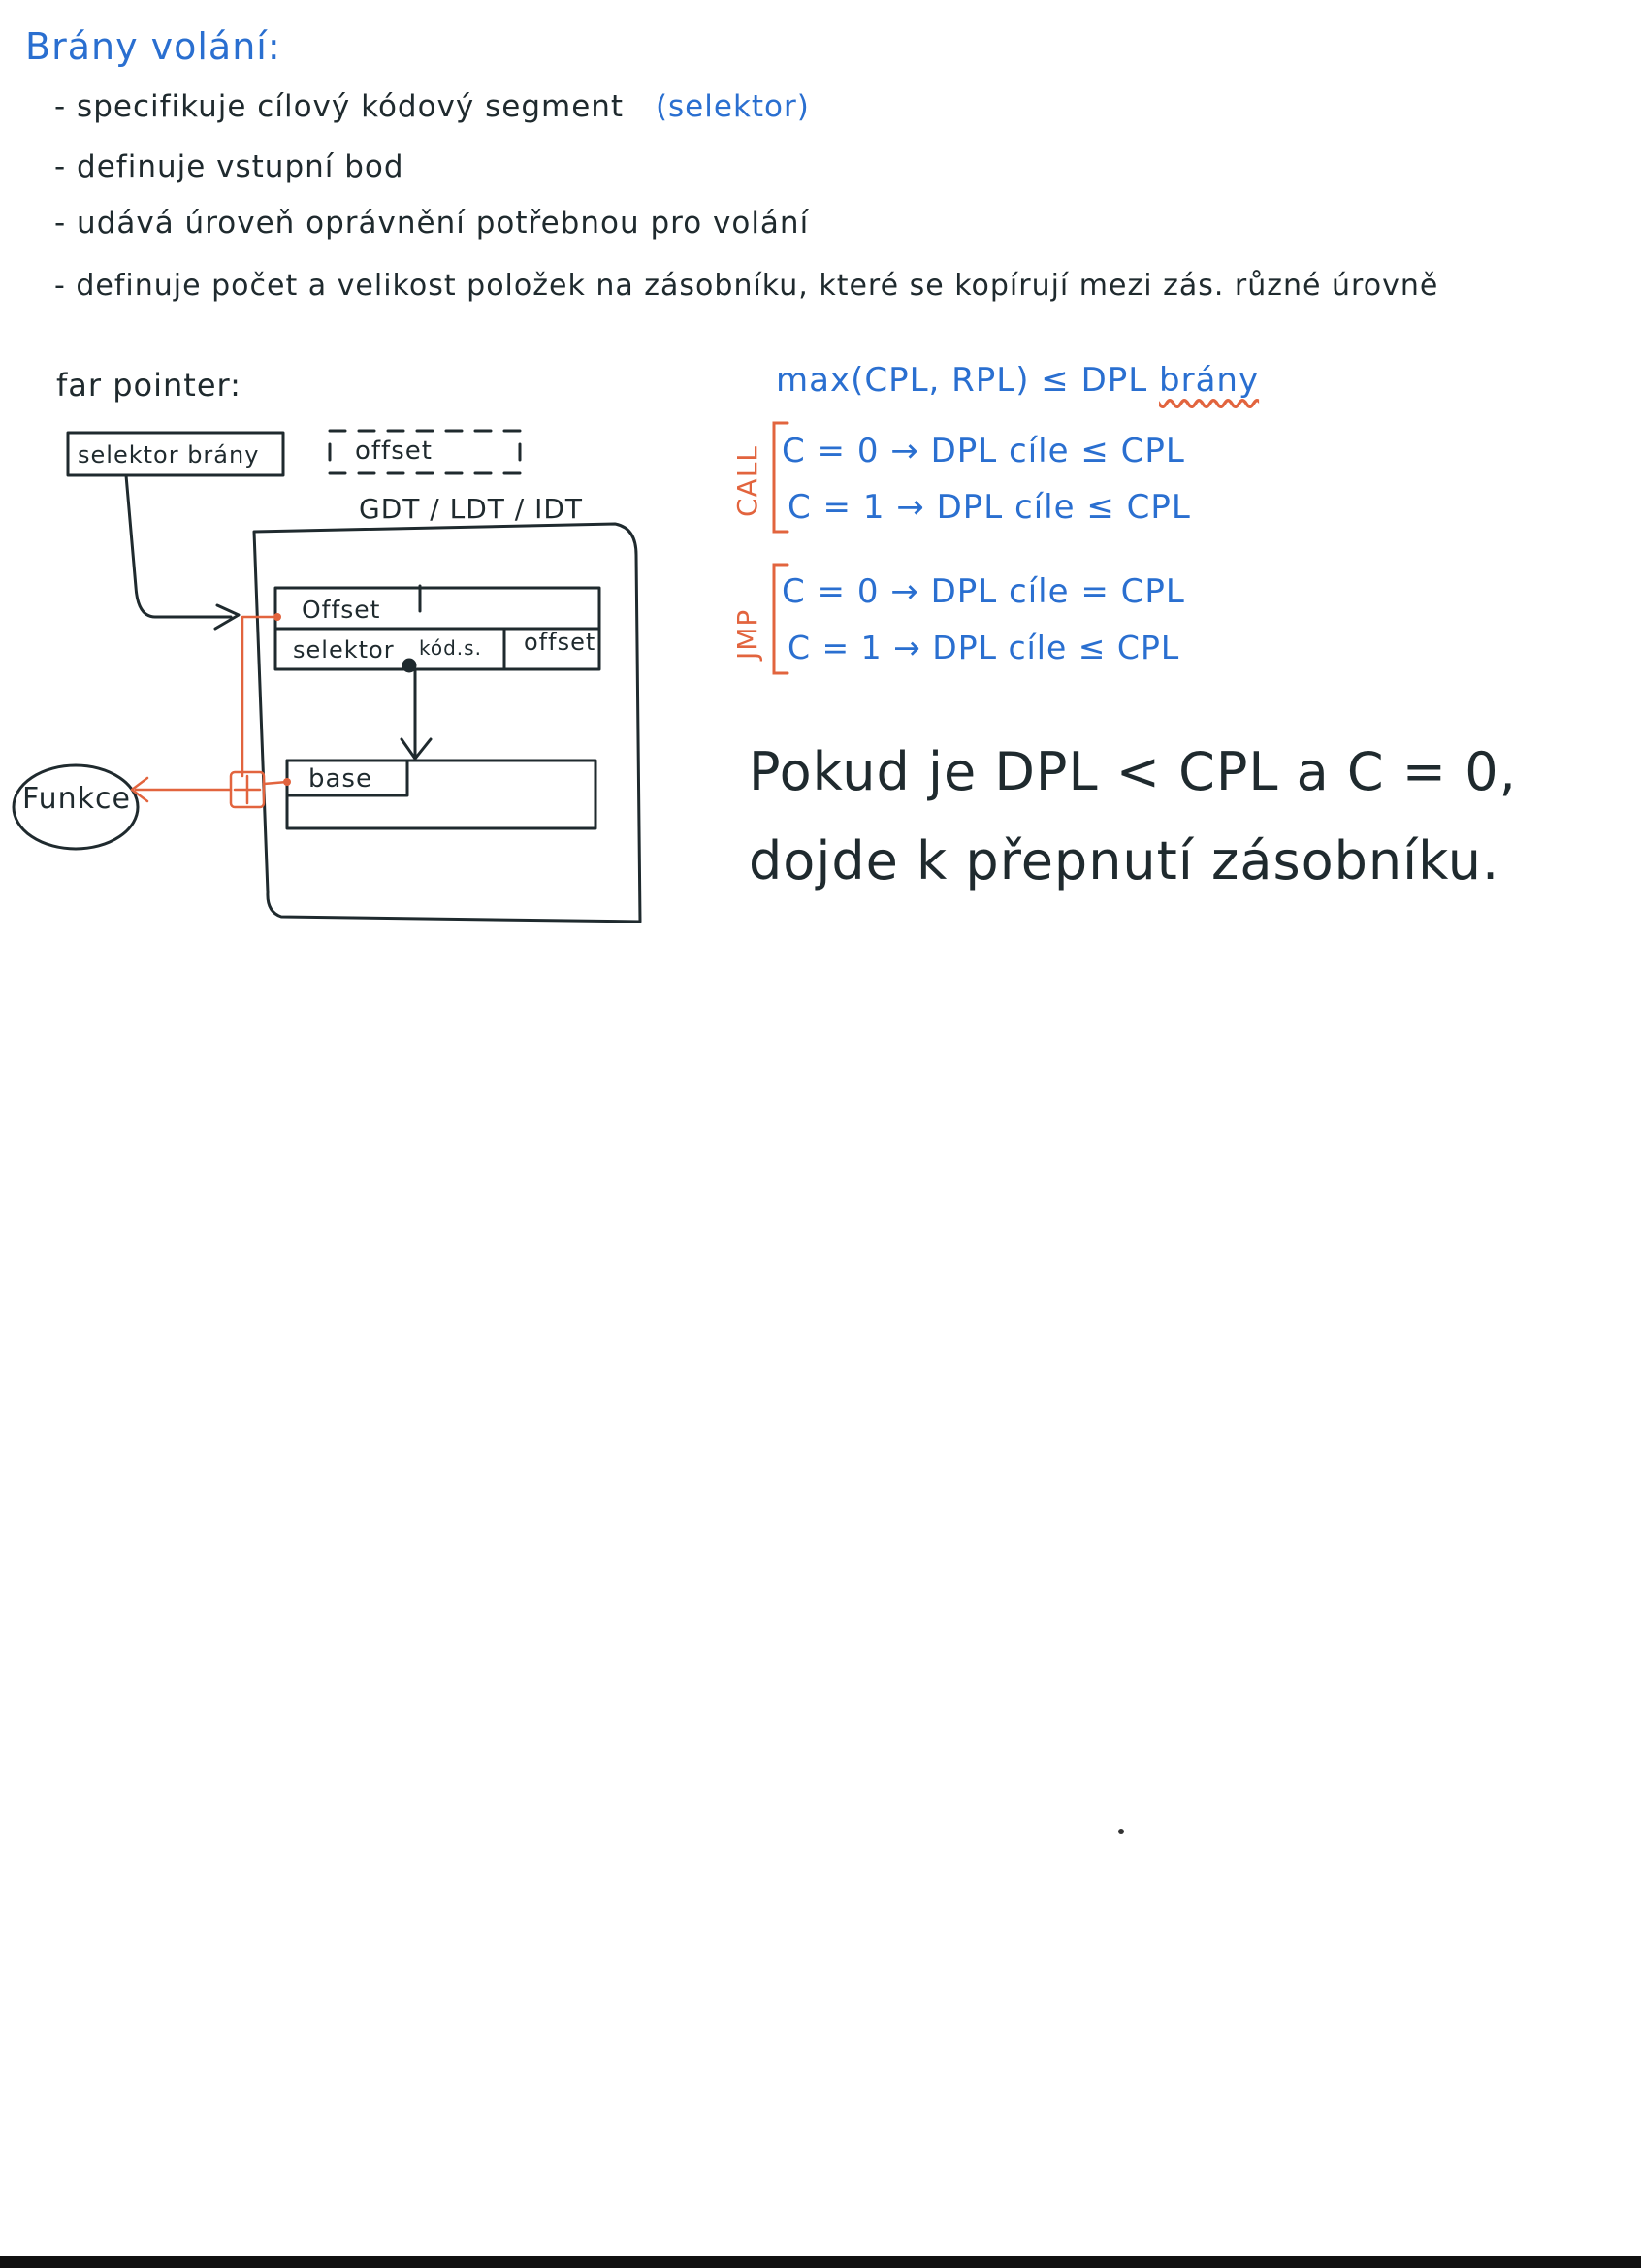 Image resolution: width=1641 pixels, height=2268 pixels. I want to click on selector-box-label: selektor brány, so click(169, 455).